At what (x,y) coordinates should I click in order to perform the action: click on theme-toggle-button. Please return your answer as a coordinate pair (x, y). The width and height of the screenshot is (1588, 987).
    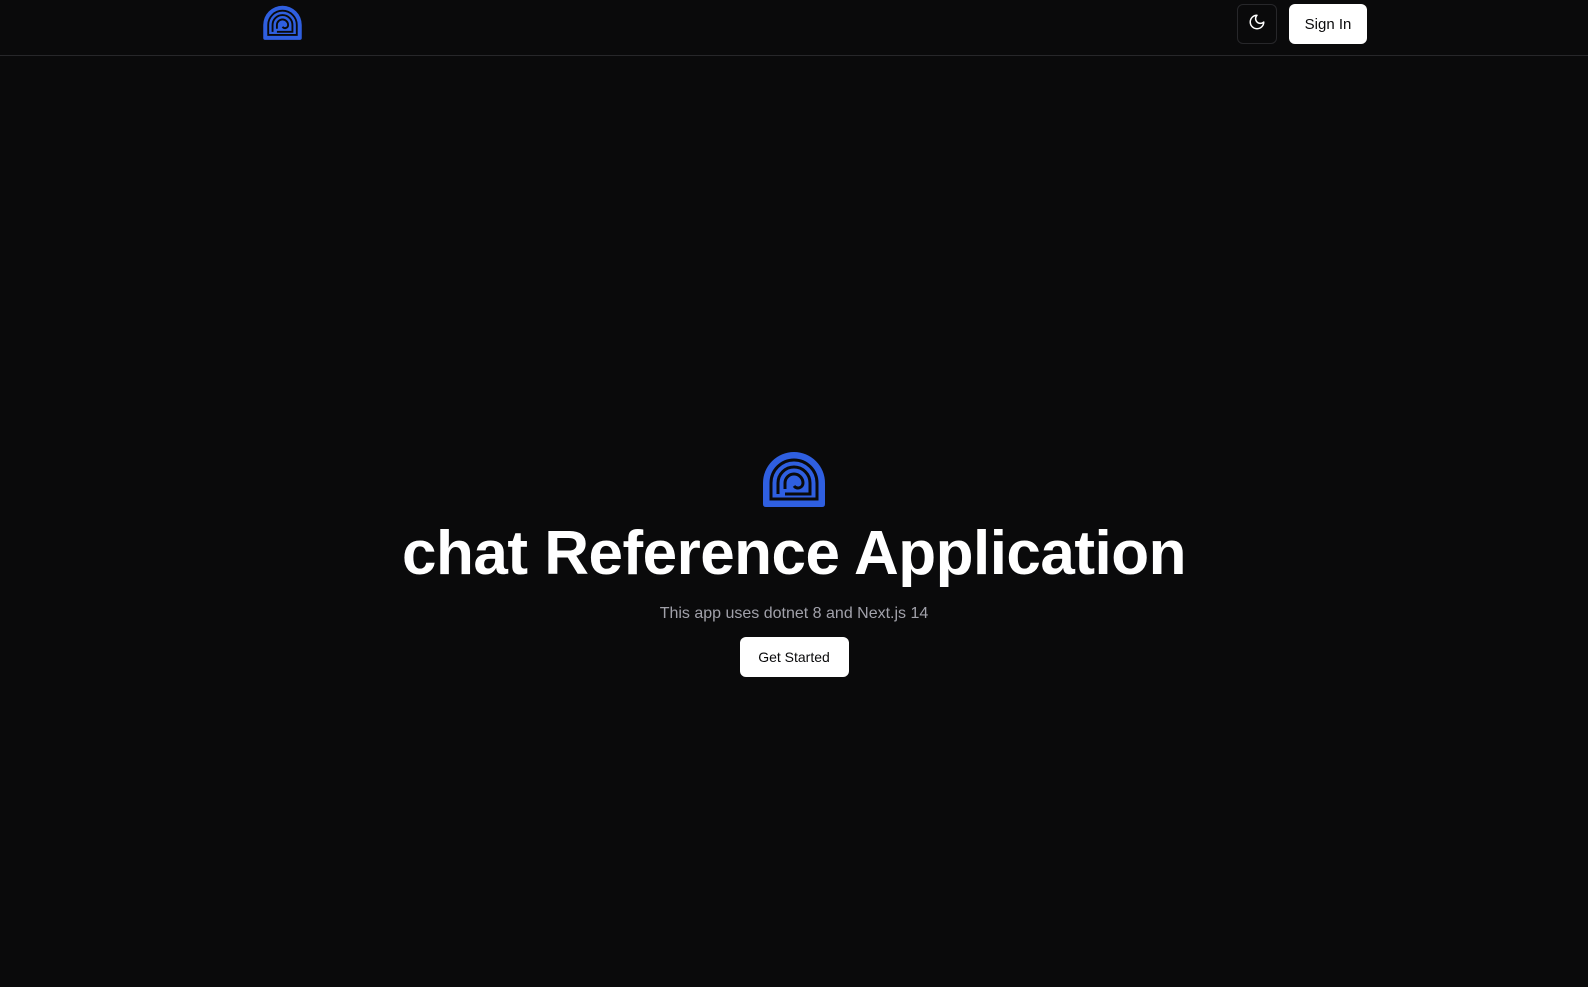
    Looking at the image, I should click on (1257, 24).